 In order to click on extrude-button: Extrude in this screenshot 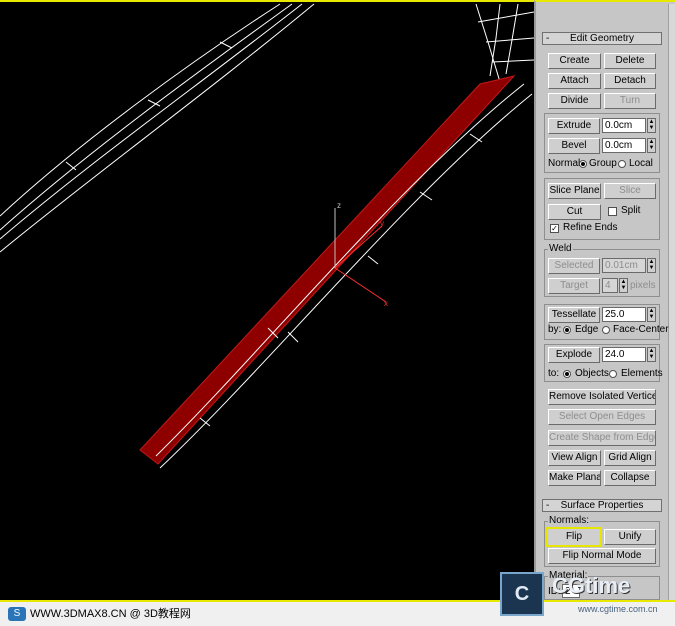, I will do `click(574, 126)`.